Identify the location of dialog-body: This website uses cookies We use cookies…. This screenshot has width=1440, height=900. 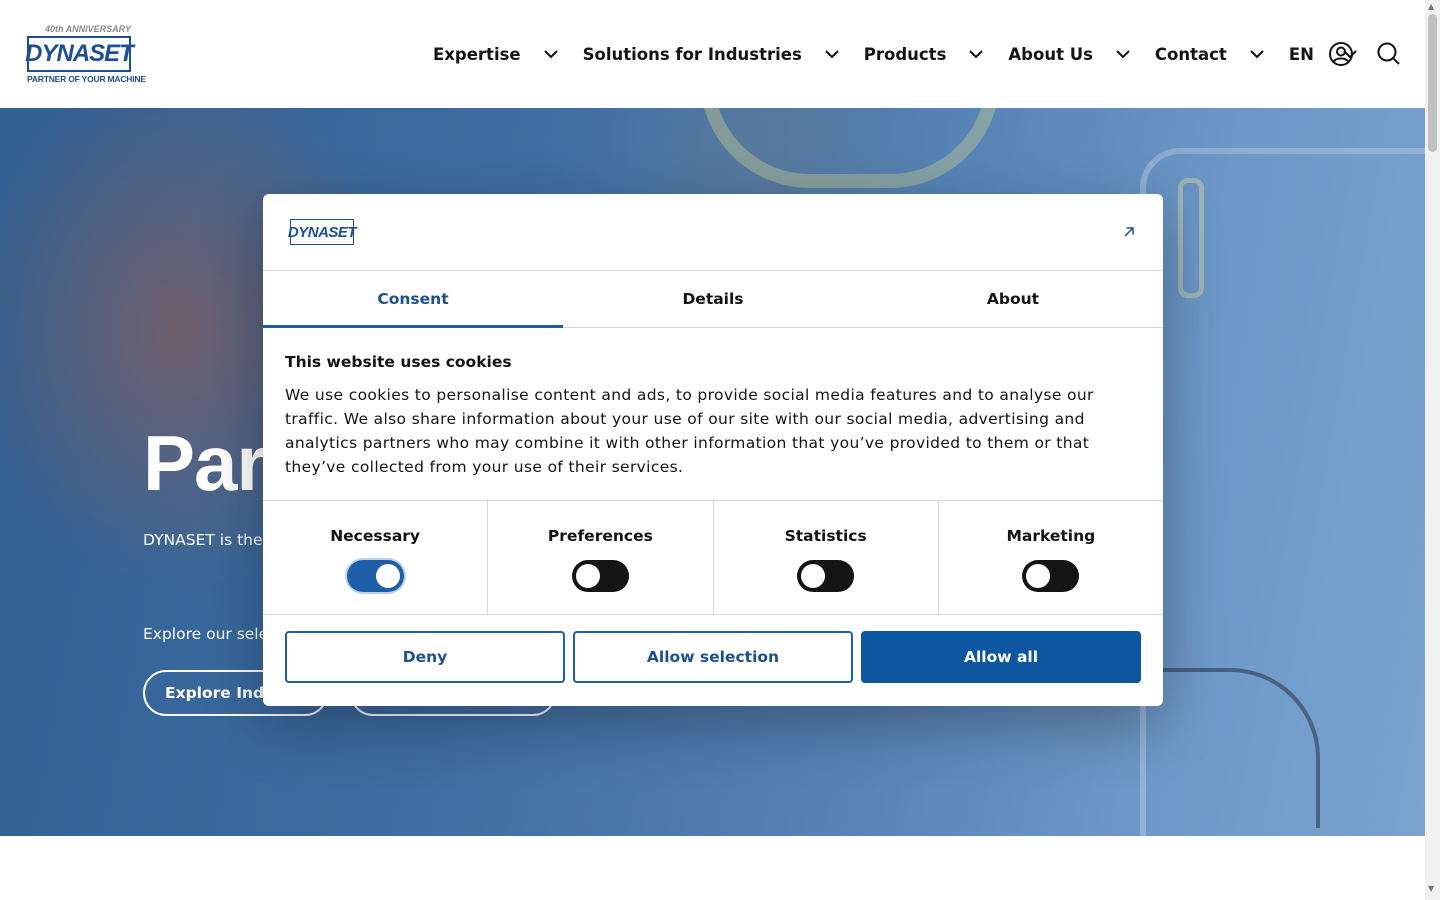
(713, 414).